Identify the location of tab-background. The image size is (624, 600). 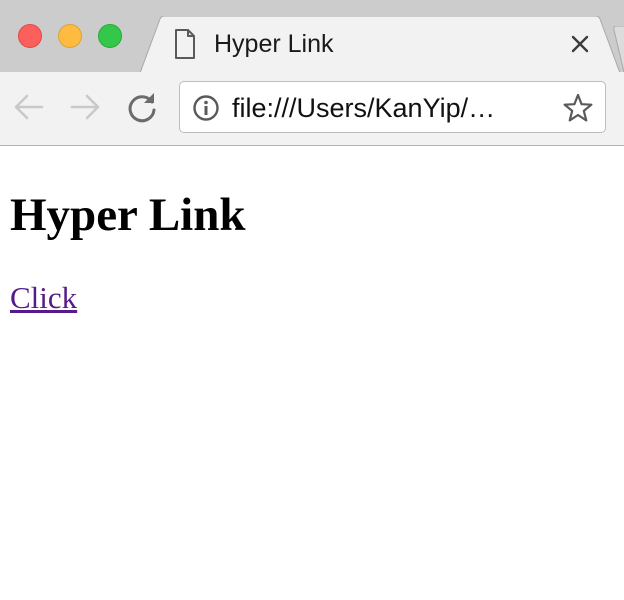
(380, 44).